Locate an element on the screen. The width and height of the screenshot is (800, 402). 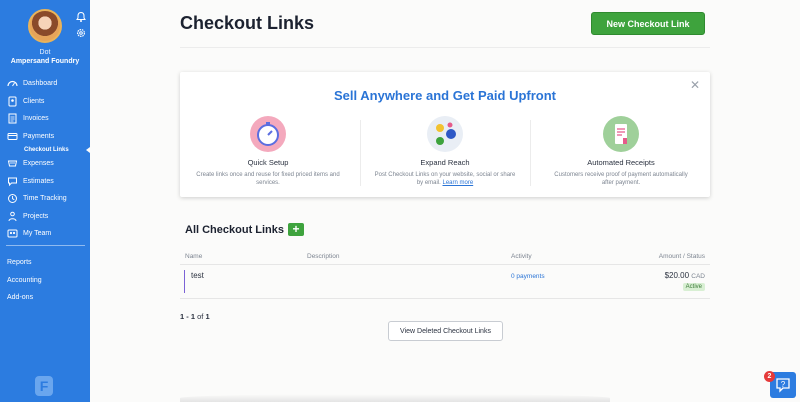
section-title: All Checkout Links is located at coordinates (235, 230).